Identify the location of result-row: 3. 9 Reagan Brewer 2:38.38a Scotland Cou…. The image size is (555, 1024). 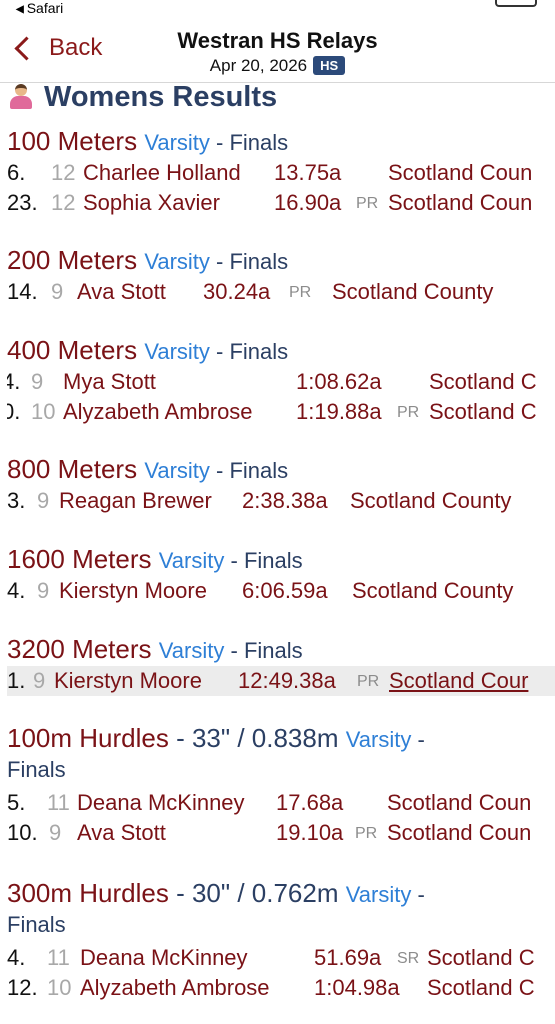
(281, 501).